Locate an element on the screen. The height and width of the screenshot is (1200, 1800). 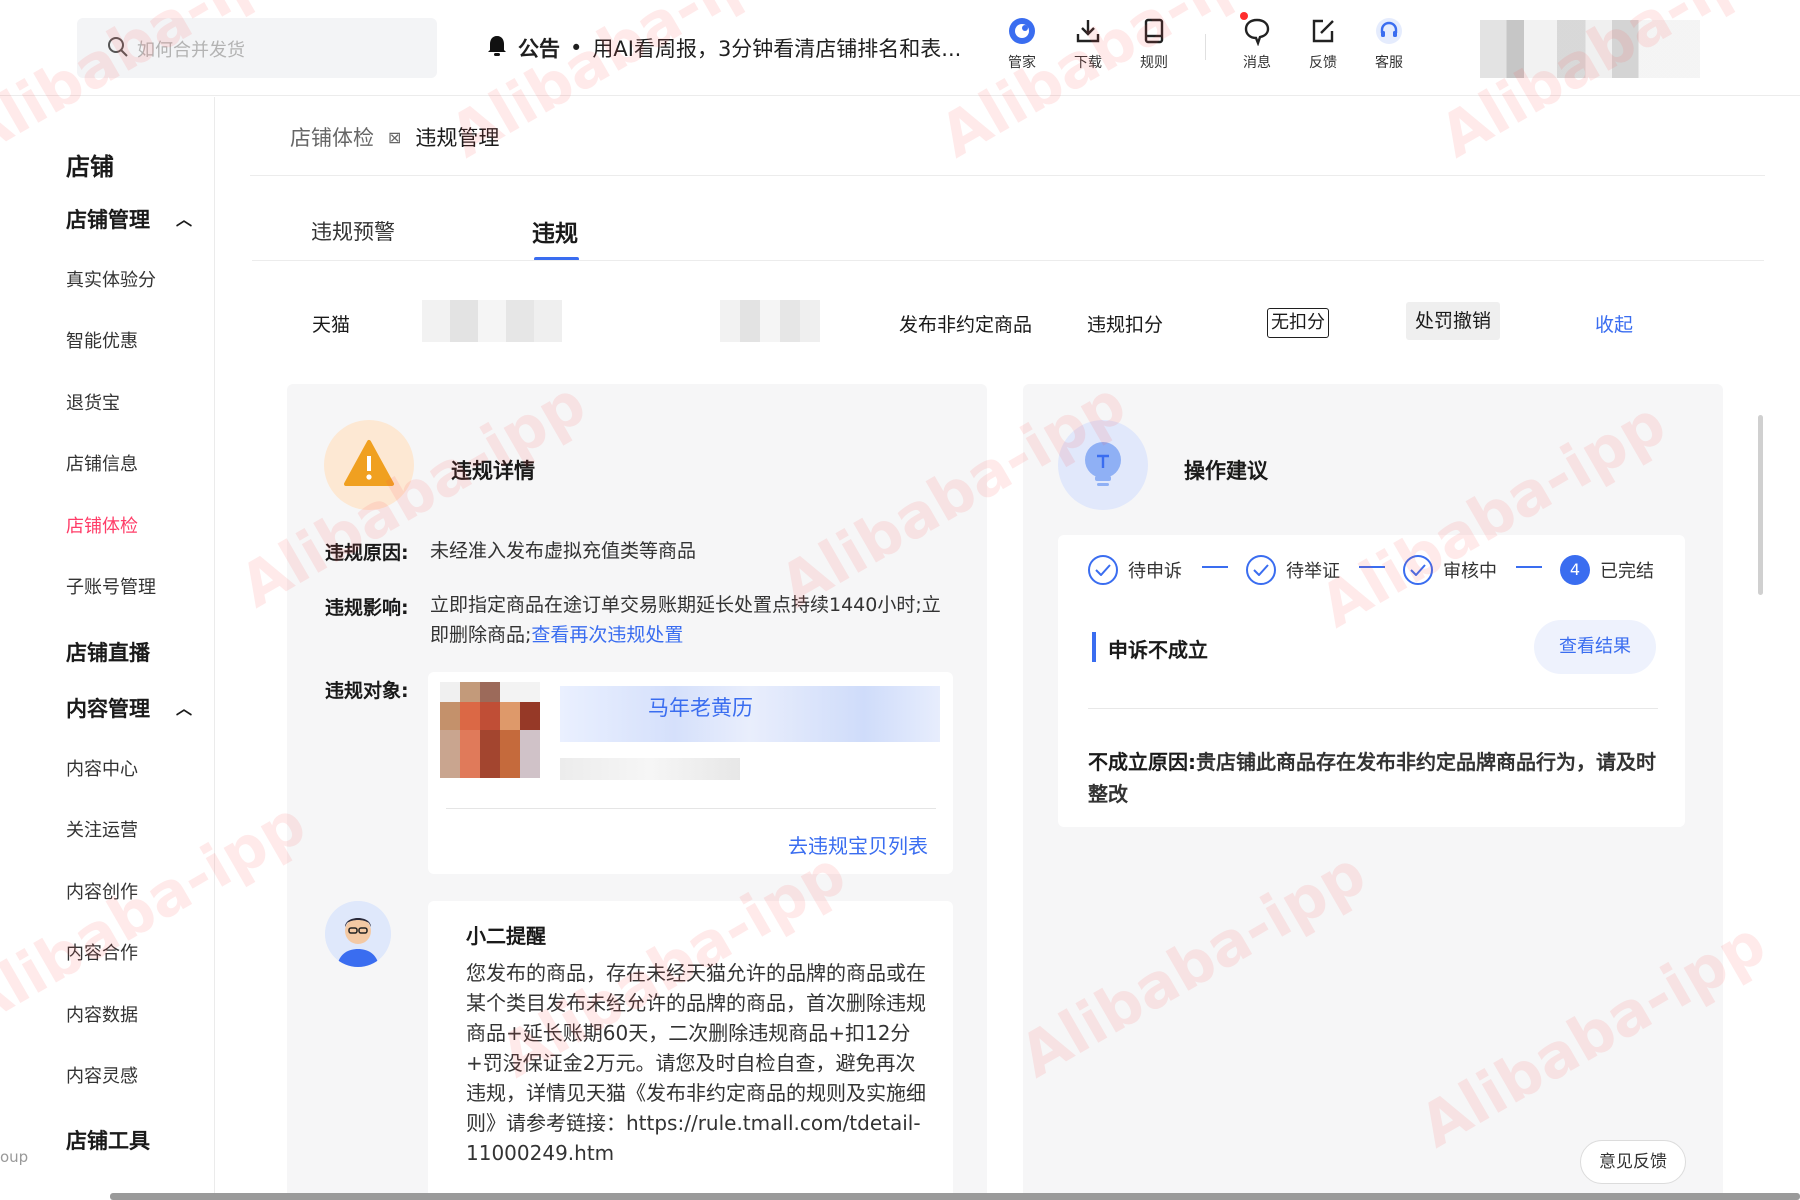
chat-icon is located at coordinates (1257, 31).